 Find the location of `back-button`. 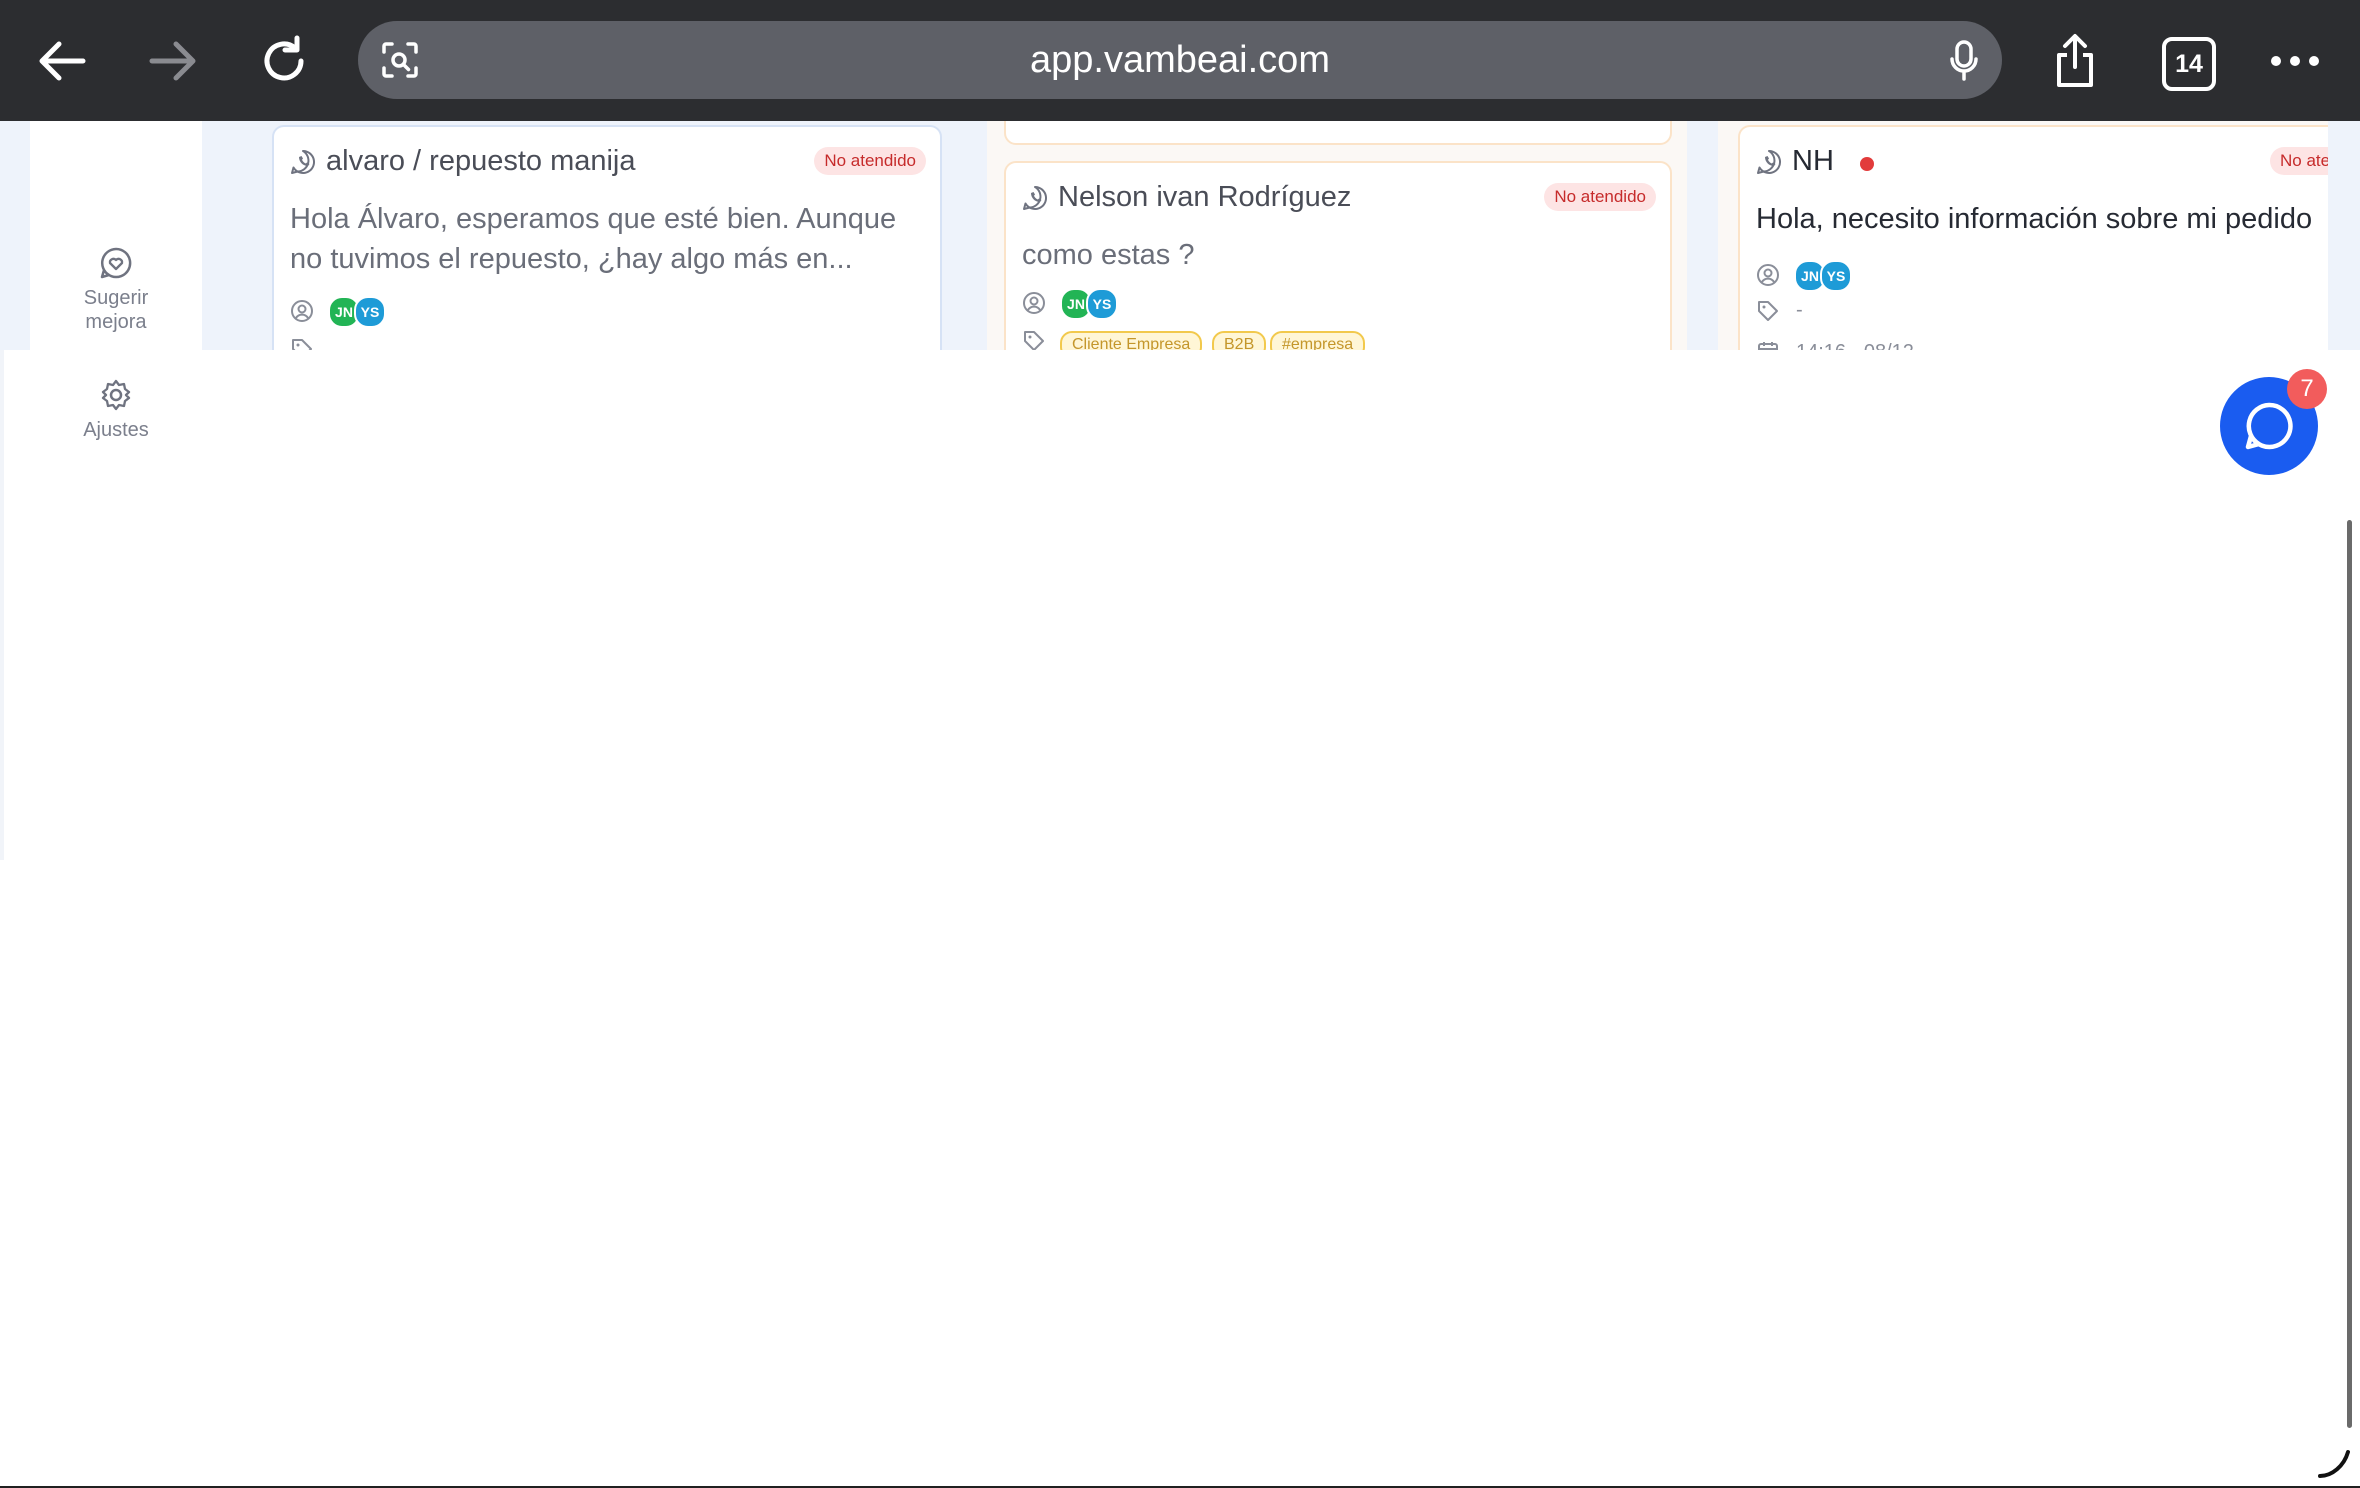

back-button is located at coordinates (62, 61).